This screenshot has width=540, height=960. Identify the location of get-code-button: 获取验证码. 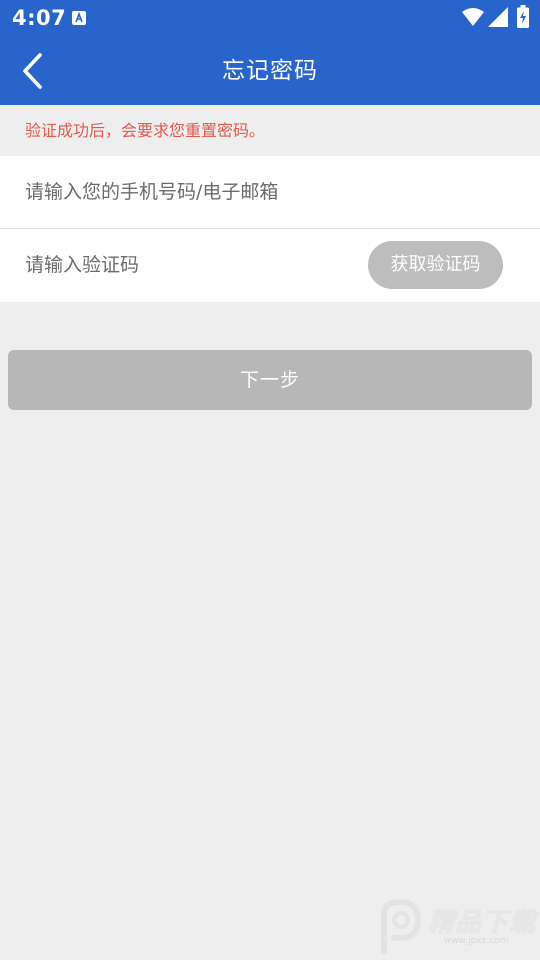
(435, 265).